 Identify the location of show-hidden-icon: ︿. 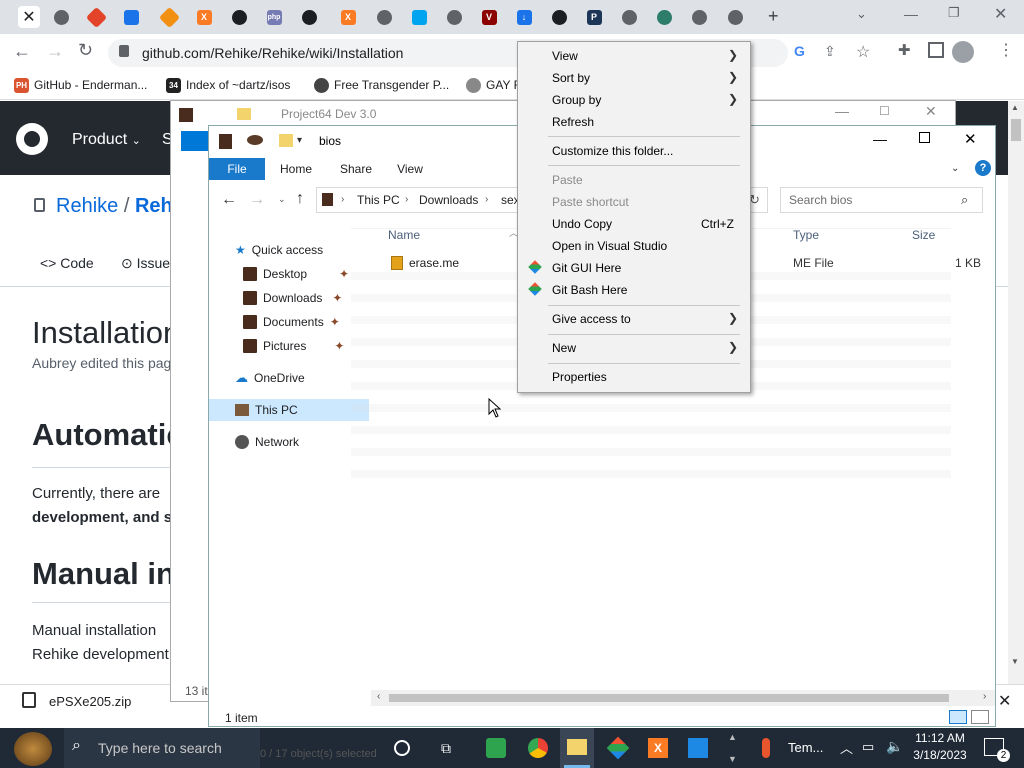
(846, 747).